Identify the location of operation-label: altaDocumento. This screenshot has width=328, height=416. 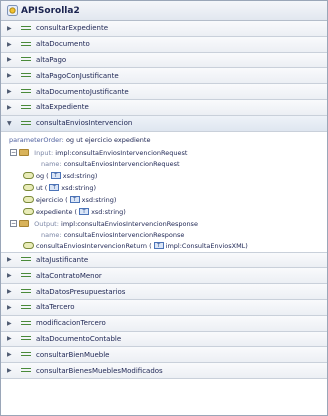
(63, 44).